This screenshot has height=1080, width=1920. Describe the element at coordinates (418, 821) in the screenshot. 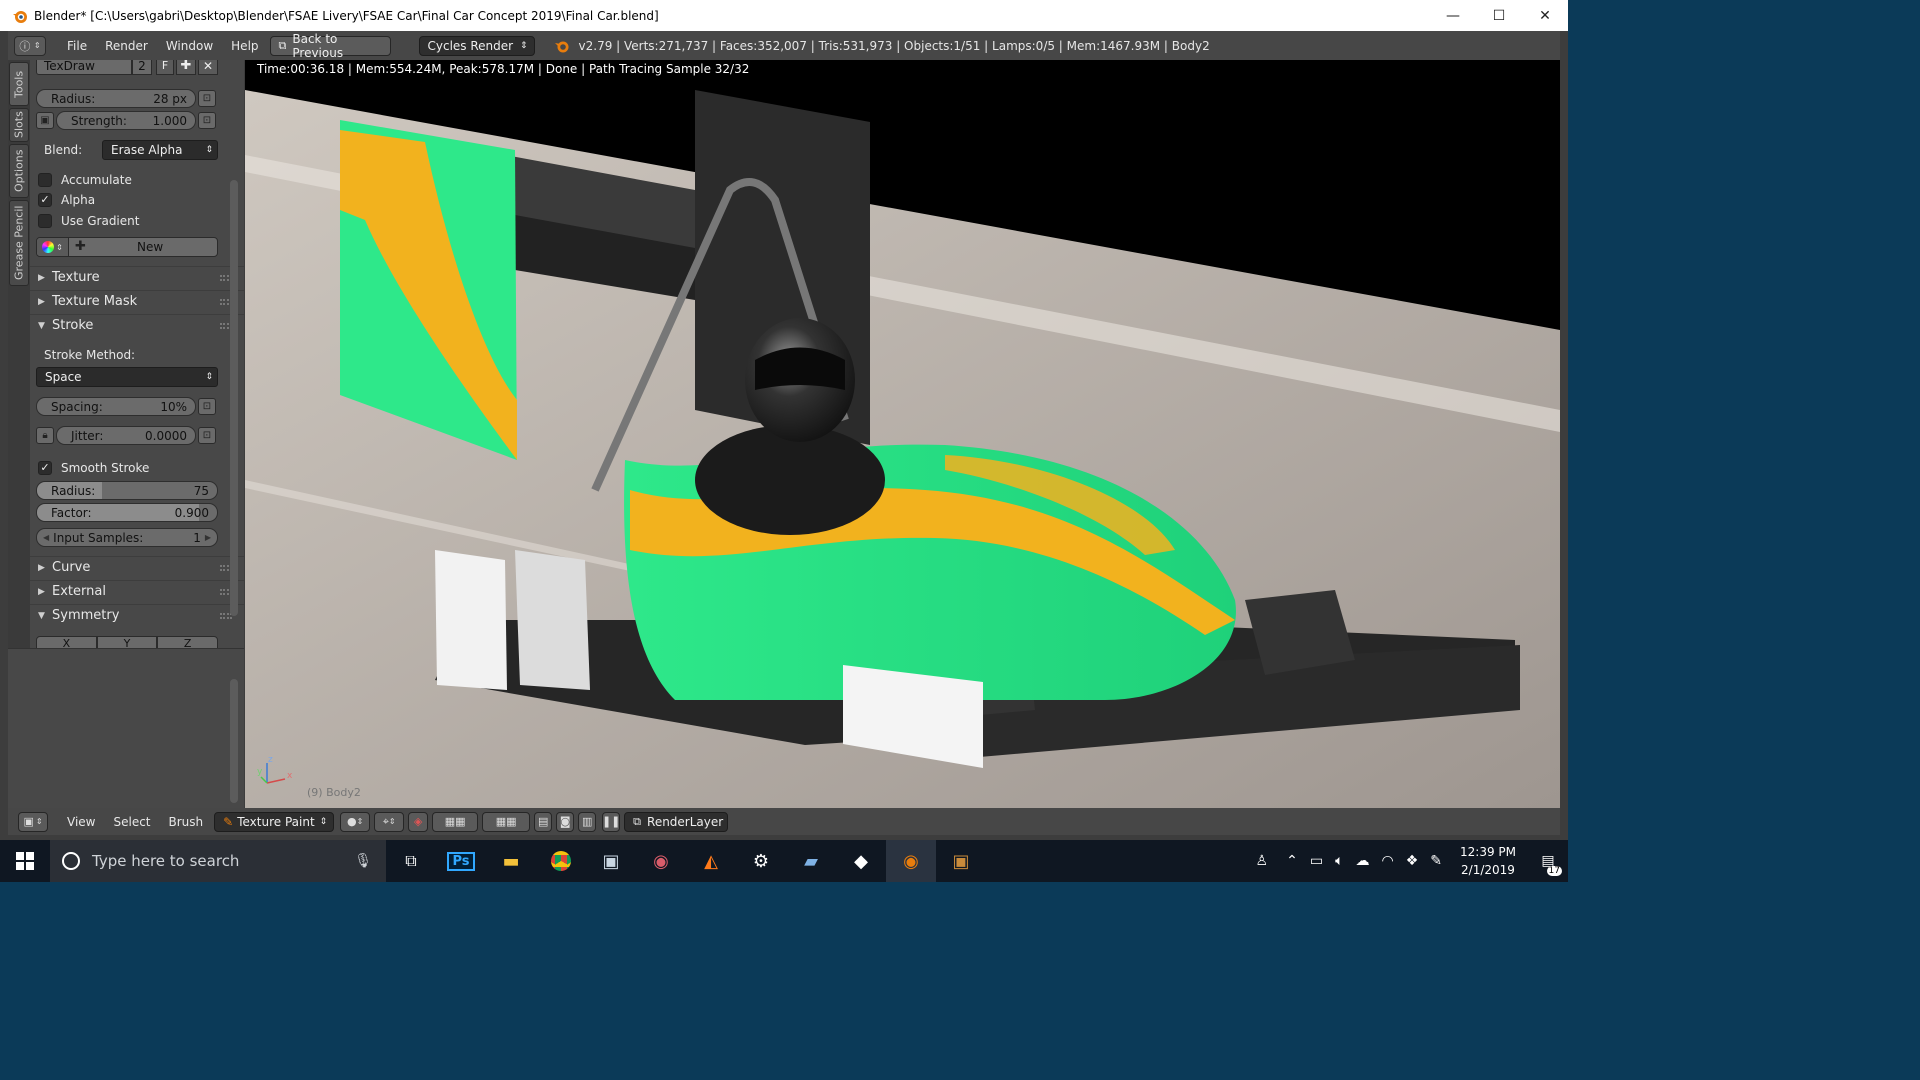

I see `texture-mask-toggle: ◈` at that location.